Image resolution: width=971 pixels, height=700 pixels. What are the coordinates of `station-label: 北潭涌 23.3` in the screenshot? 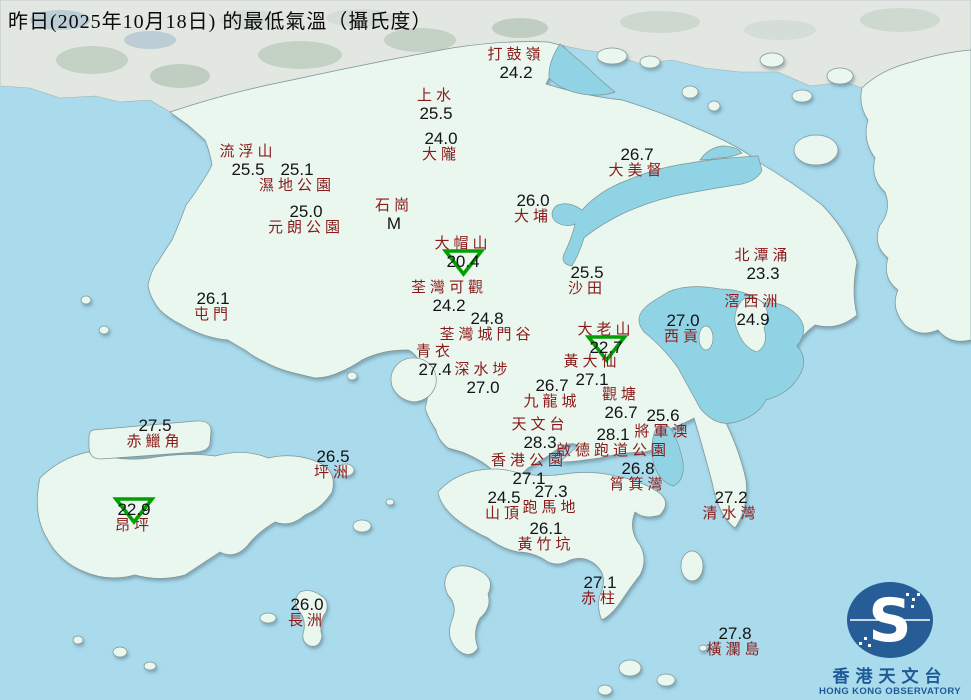 It's located at (762, 265).